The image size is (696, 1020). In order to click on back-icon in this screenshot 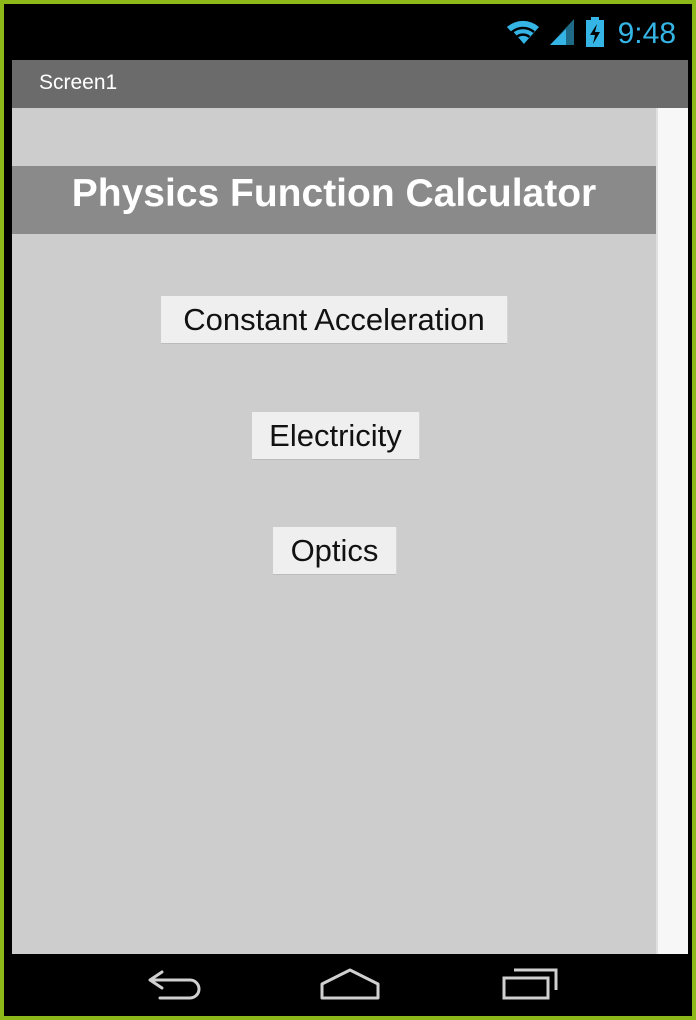, I will do `click(176, 986)`.